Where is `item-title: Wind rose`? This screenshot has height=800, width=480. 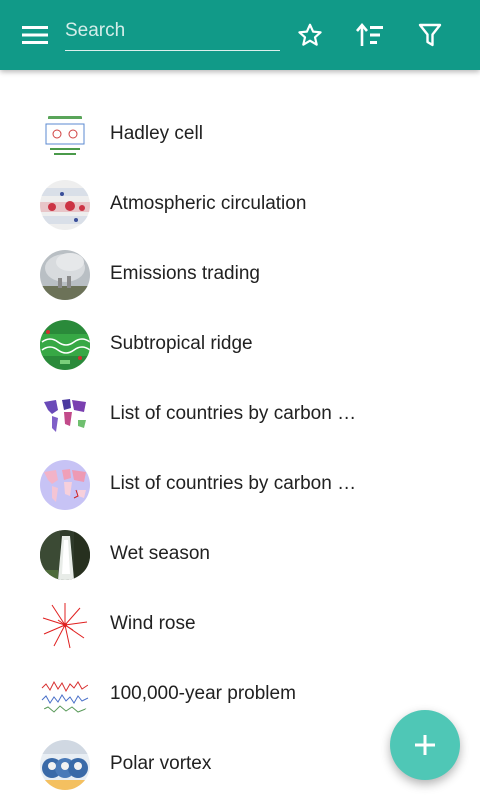 item-title: Wind rose is located at coordinates (153, 623).